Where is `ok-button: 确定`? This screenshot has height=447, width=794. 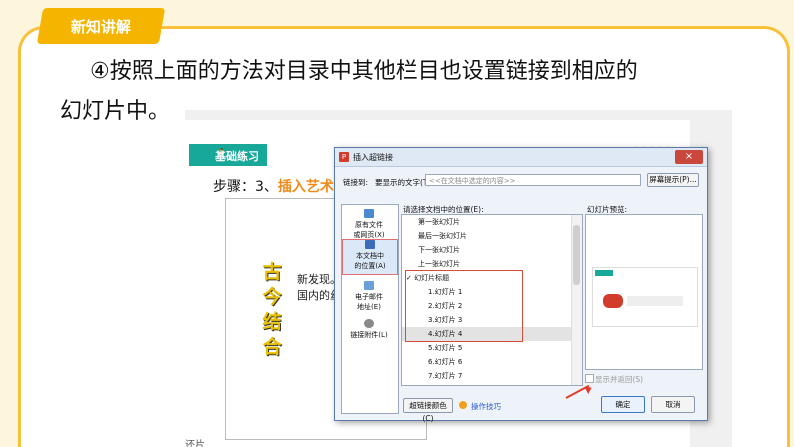 ok-button: 确定 is located at coordinates (623, 404).